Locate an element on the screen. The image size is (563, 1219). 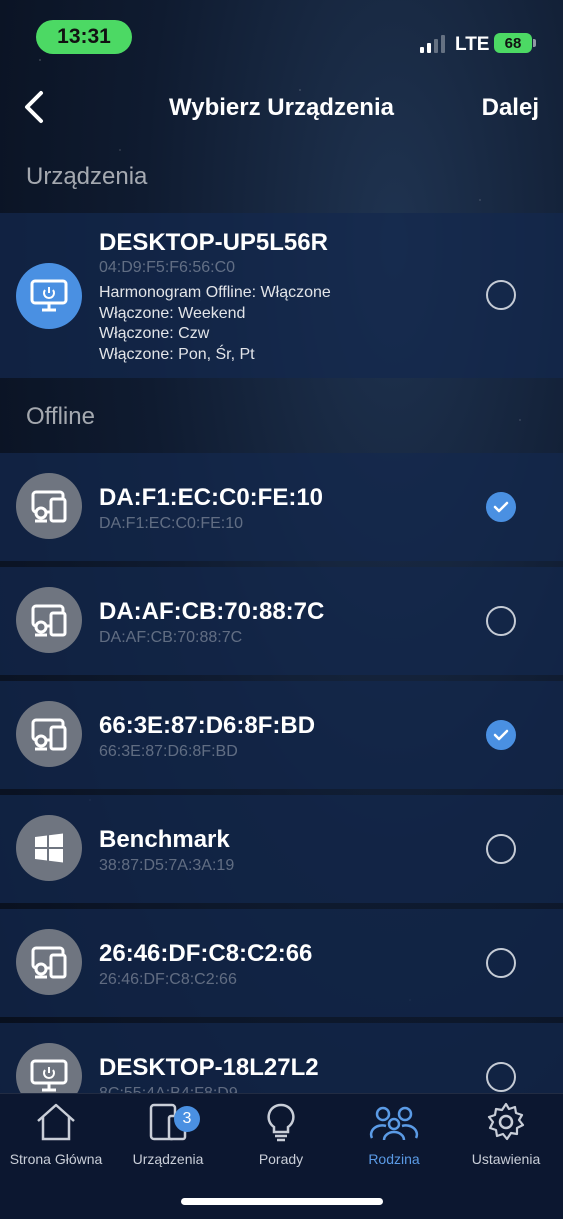
home-indicator is located at coordinates (282, 1201).